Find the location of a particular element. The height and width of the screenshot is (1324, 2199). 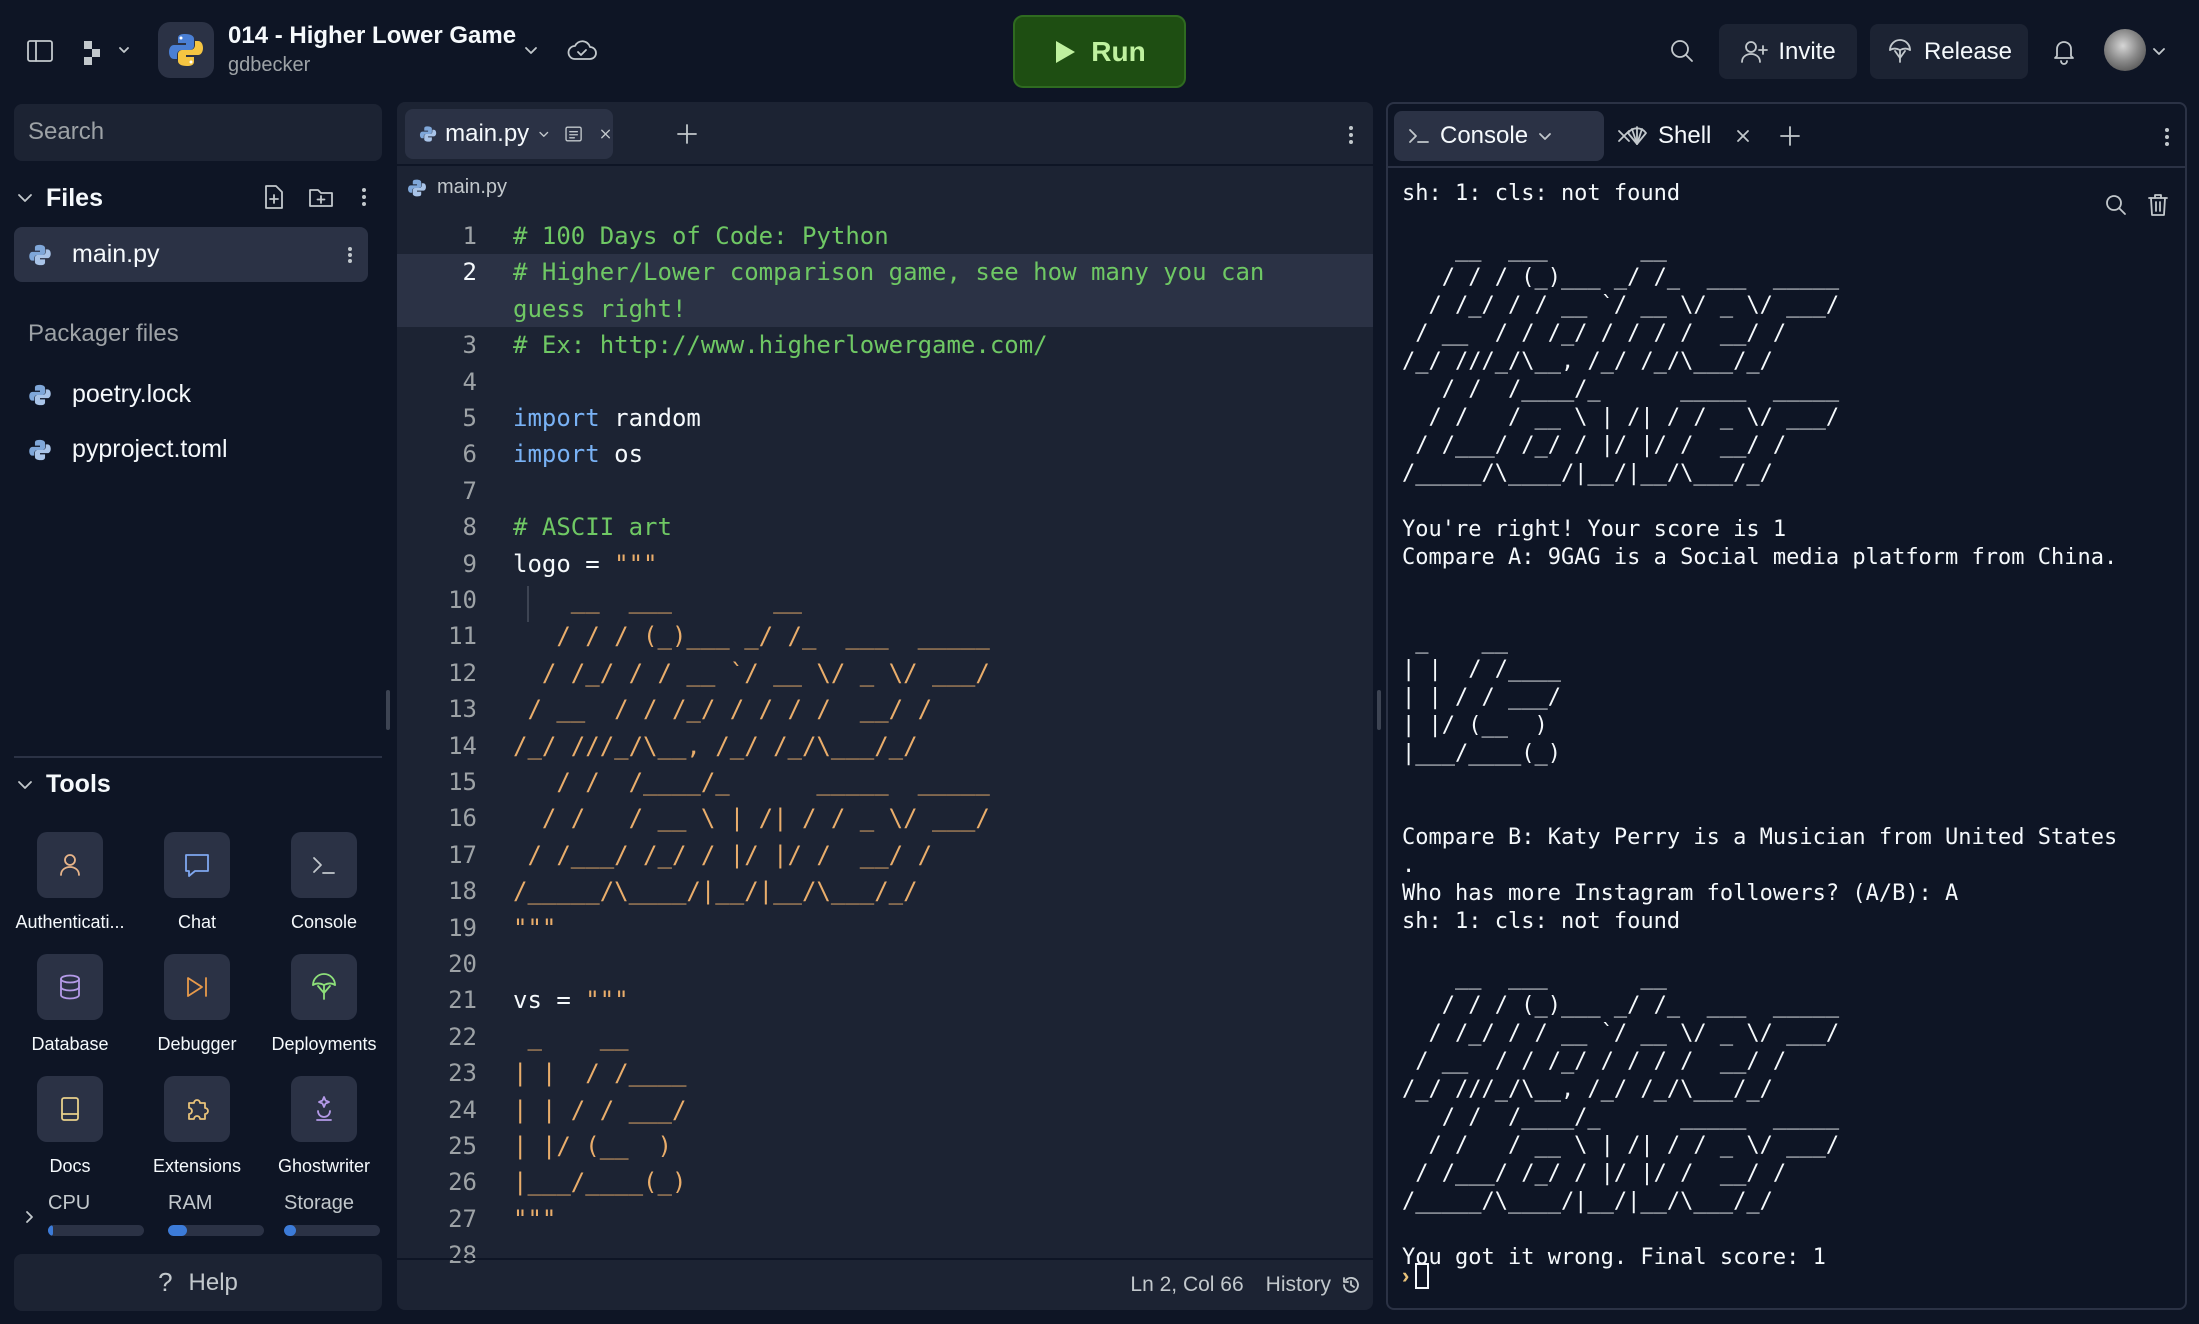

help-button: ? Help is located at coordinates (198, 1282).